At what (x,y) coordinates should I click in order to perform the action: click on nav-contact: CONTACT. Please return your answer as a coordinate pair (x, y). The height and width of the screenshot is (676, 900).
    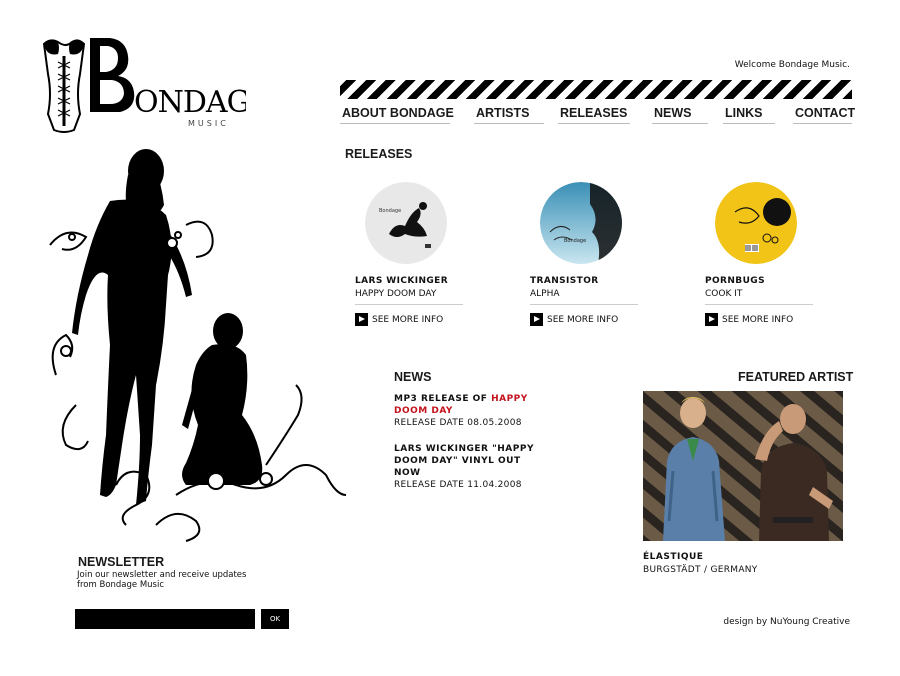
    Looking at the image, I should click on (824, 114).